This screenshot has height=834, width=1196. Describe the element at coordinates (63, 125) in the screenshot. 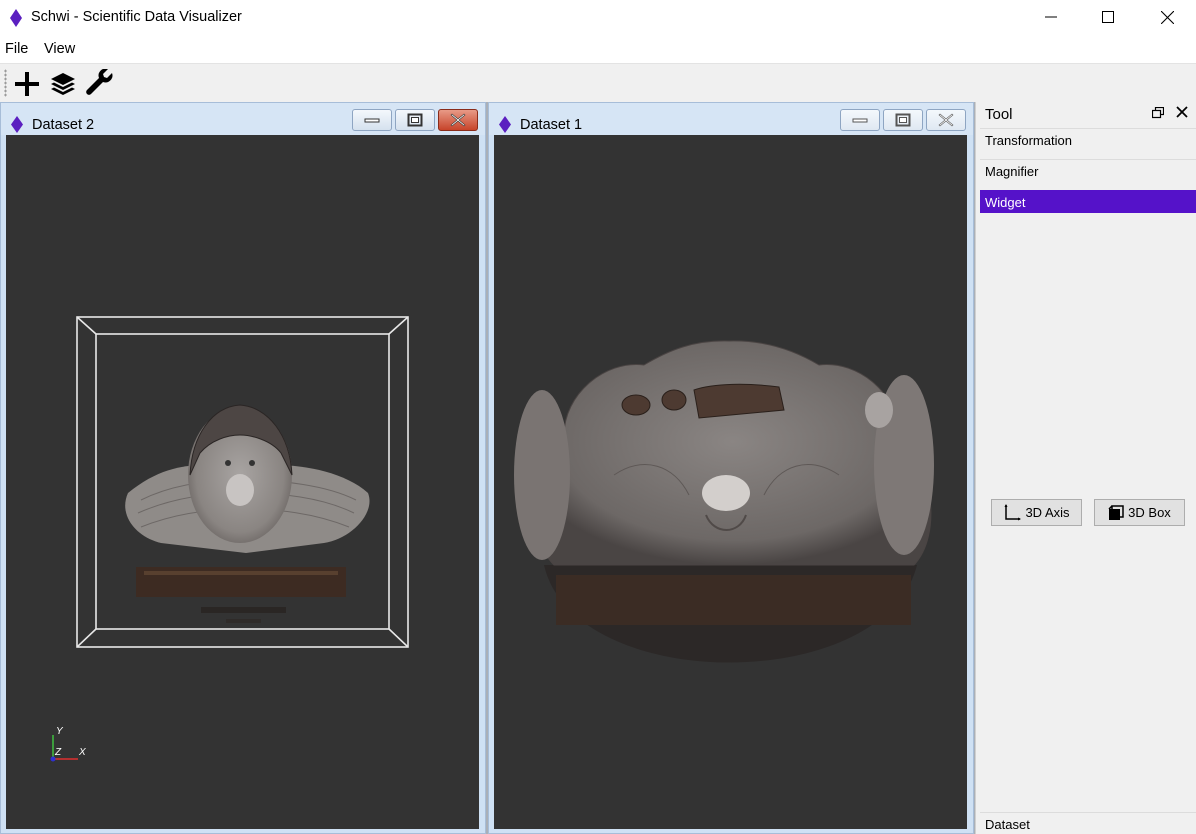

I see `subwindow-title: Dataset 2` at that location.